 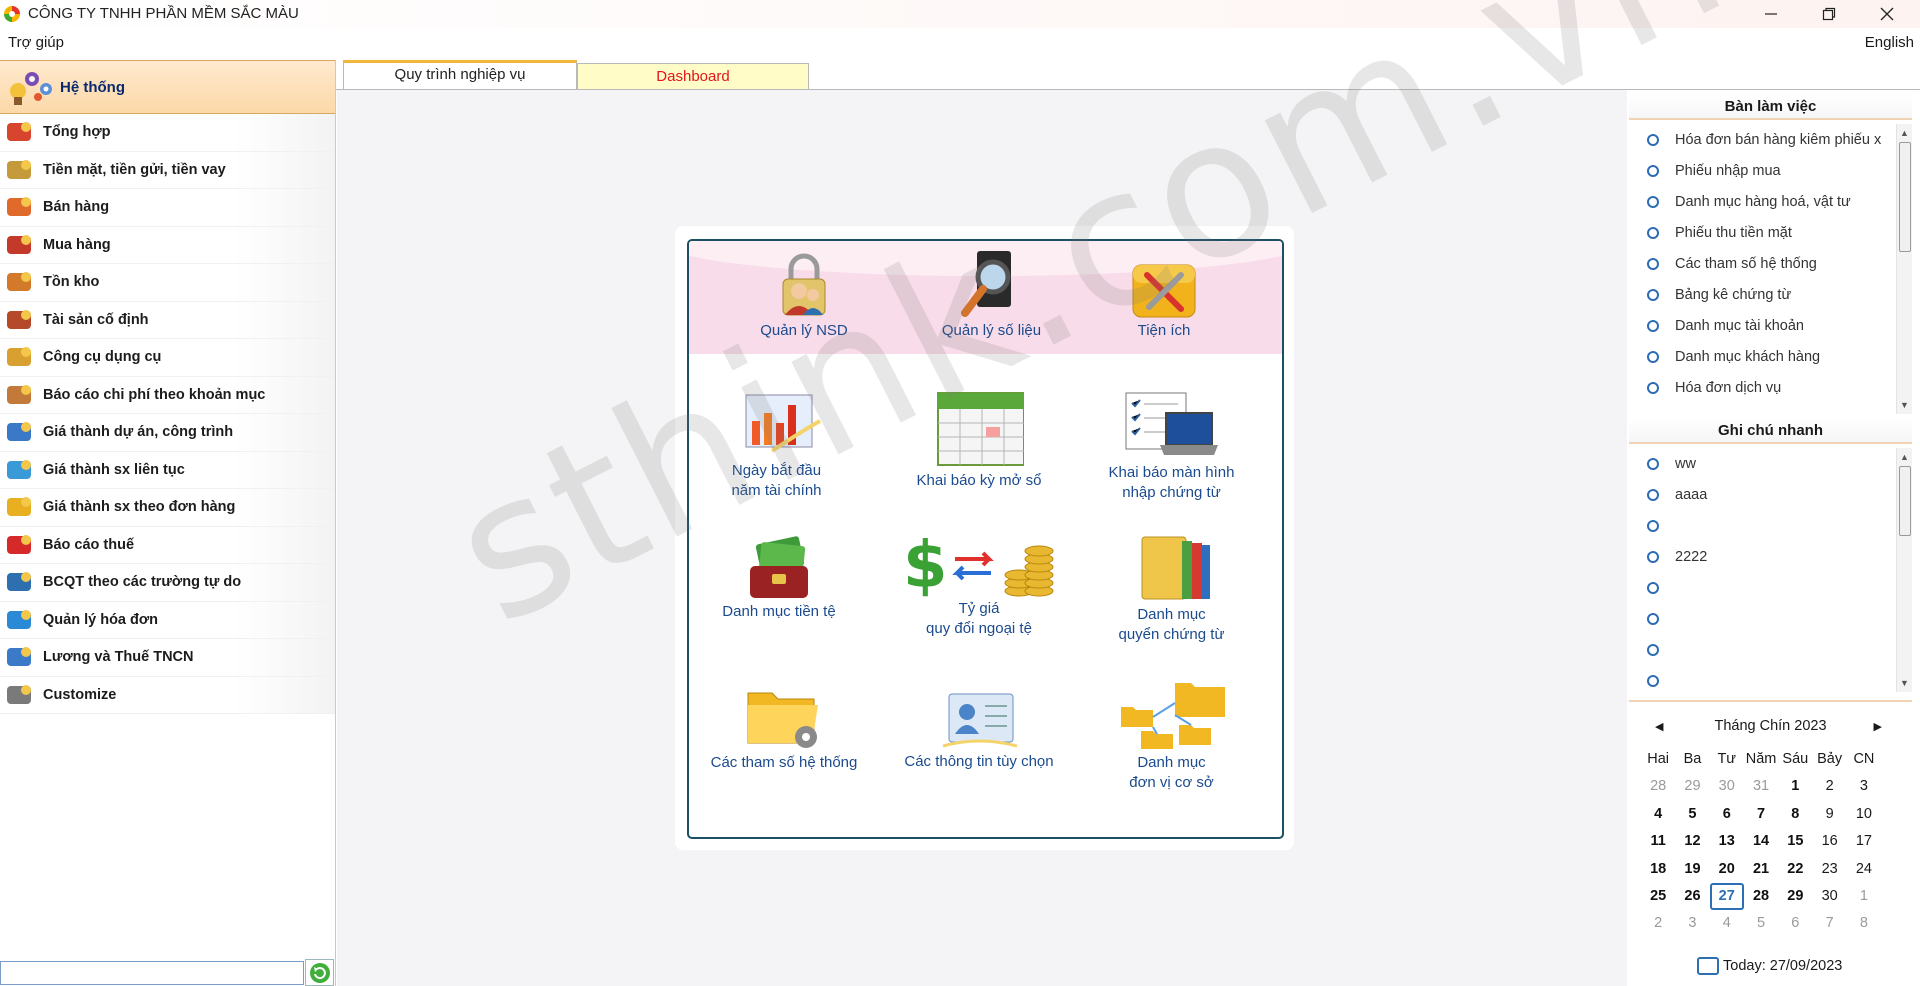 What do you see at coordinates (1771, 14) in the screenshot?
I see `minimize-button` at bounding box center [1771, 14].